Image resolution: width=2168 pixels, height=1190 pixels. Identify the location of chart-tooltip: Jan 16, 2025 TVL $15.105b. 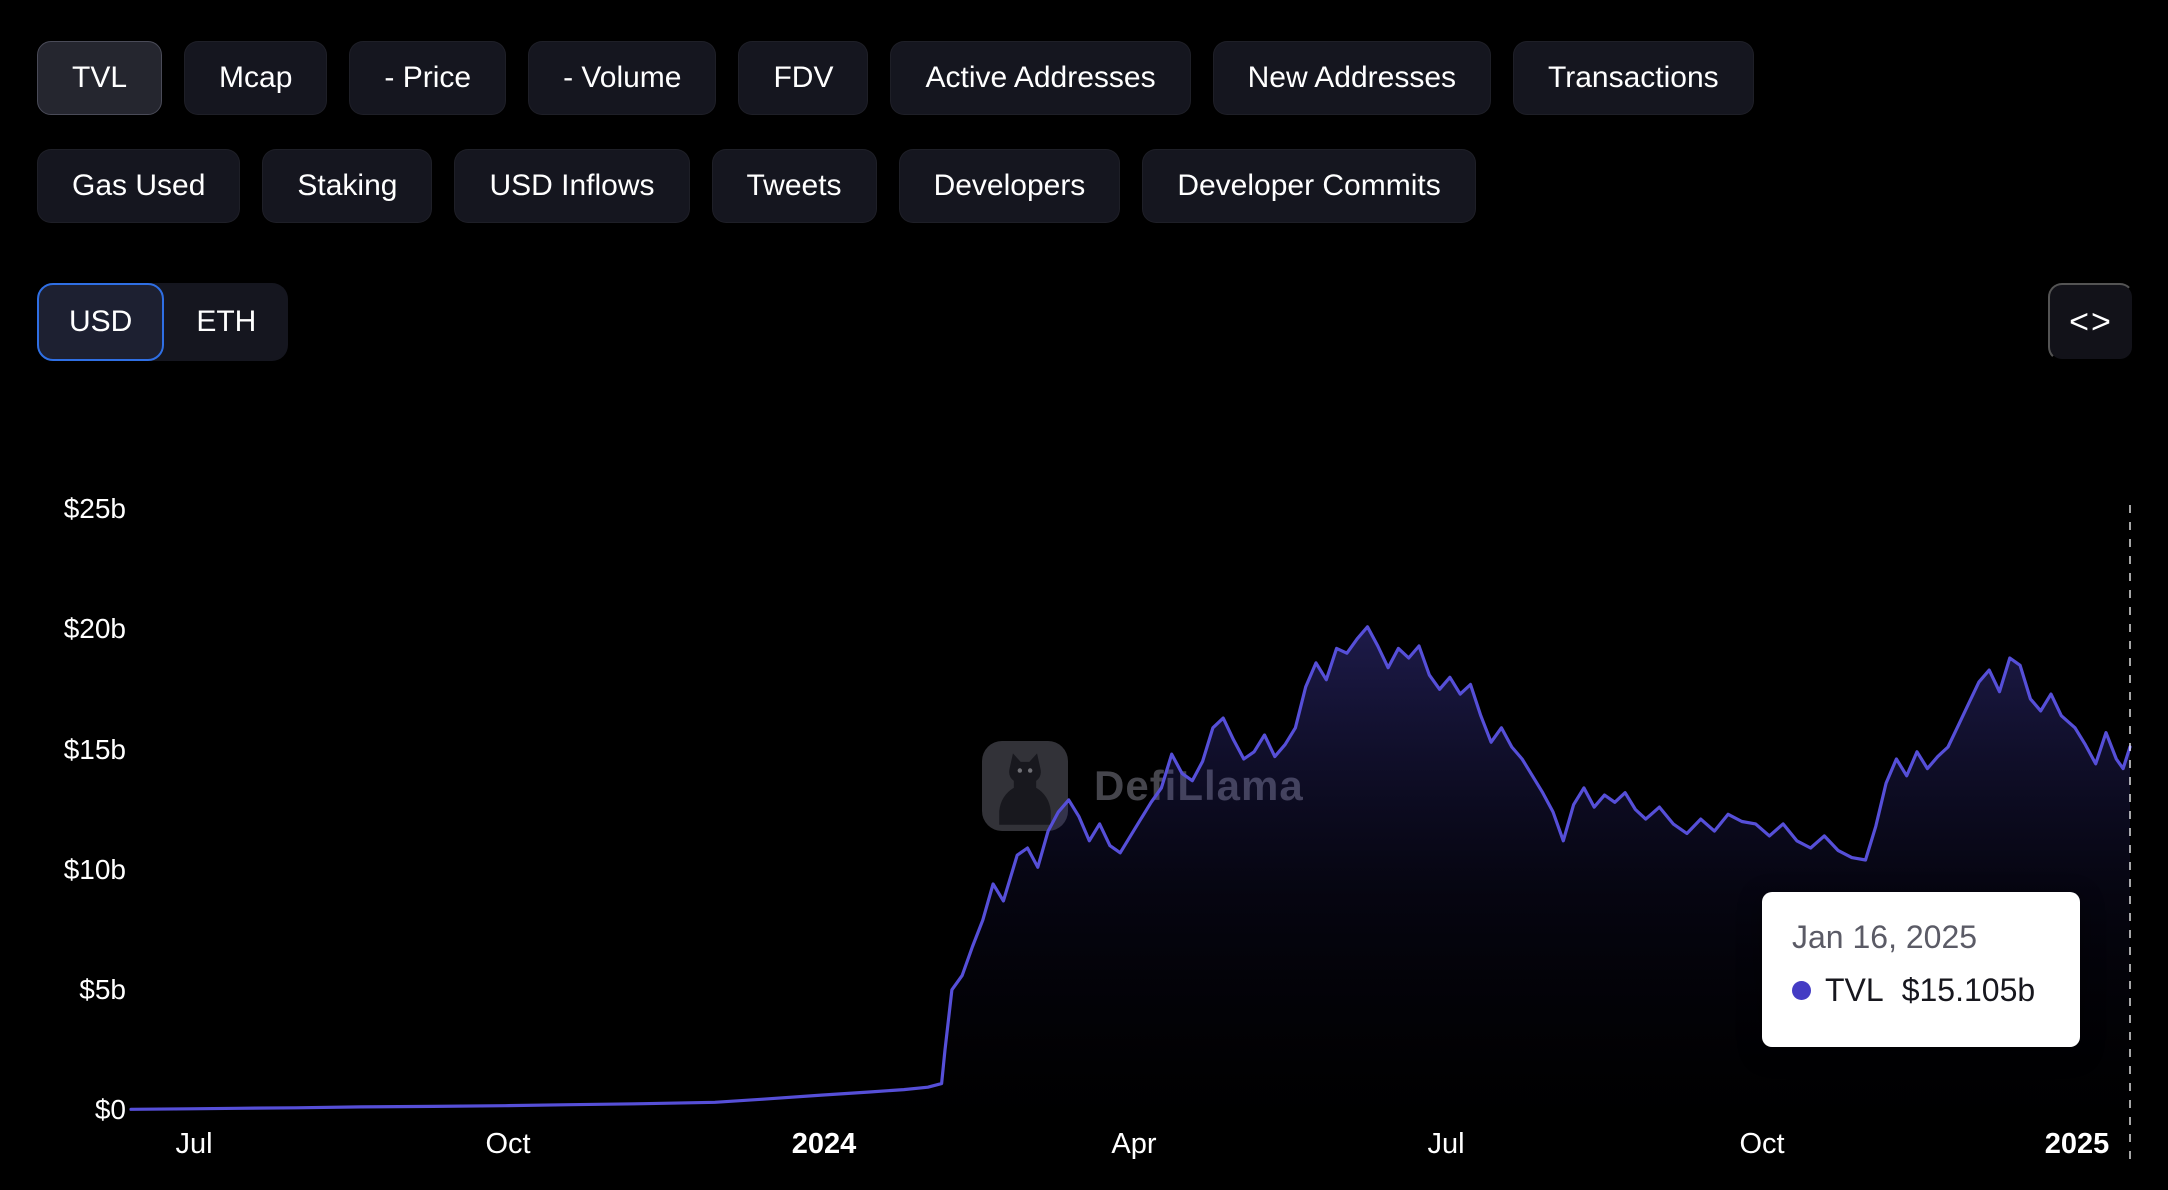
(1921, 969).